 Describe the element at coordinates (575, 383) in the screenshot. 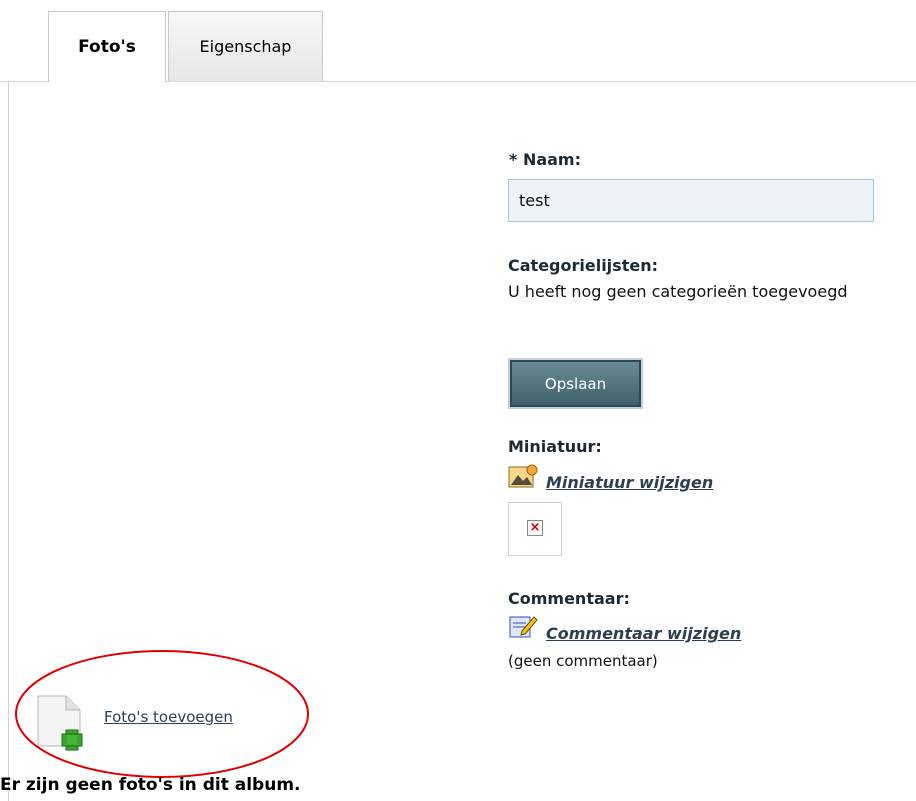

I see `save-button: Opslaan` at that location.